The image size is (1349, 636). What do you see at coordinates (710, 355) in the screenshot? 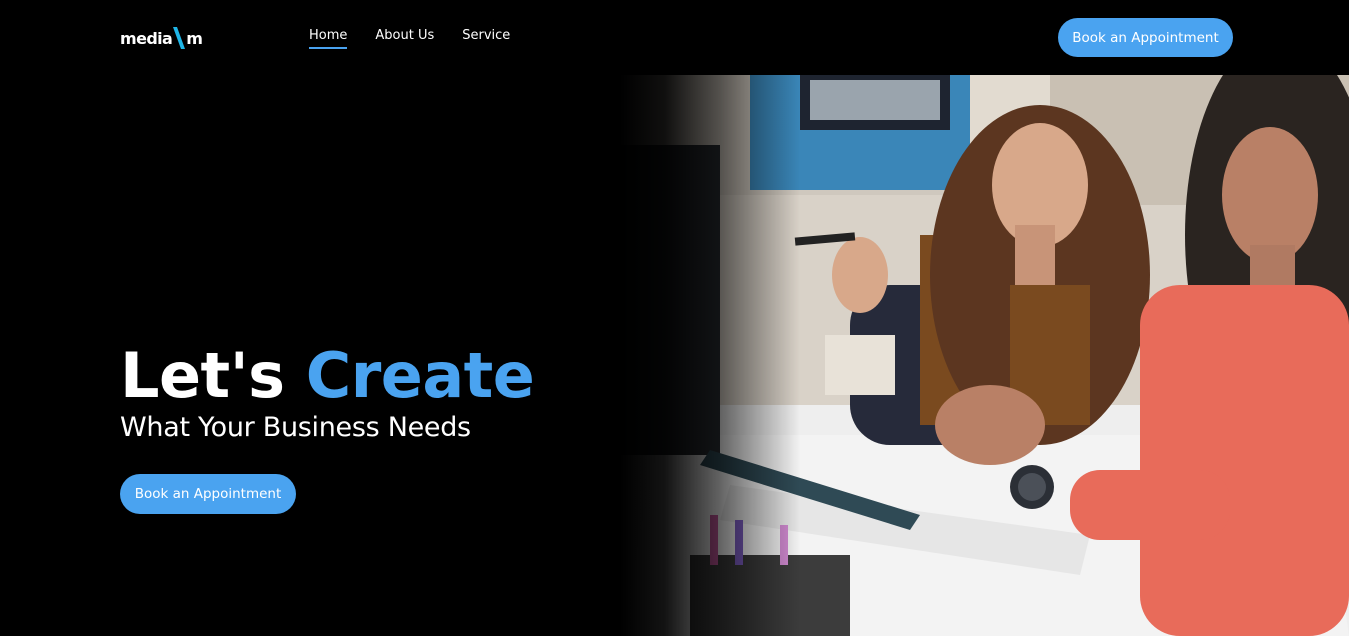
I see `hero-image-fade` at bounding box center [710, 355].